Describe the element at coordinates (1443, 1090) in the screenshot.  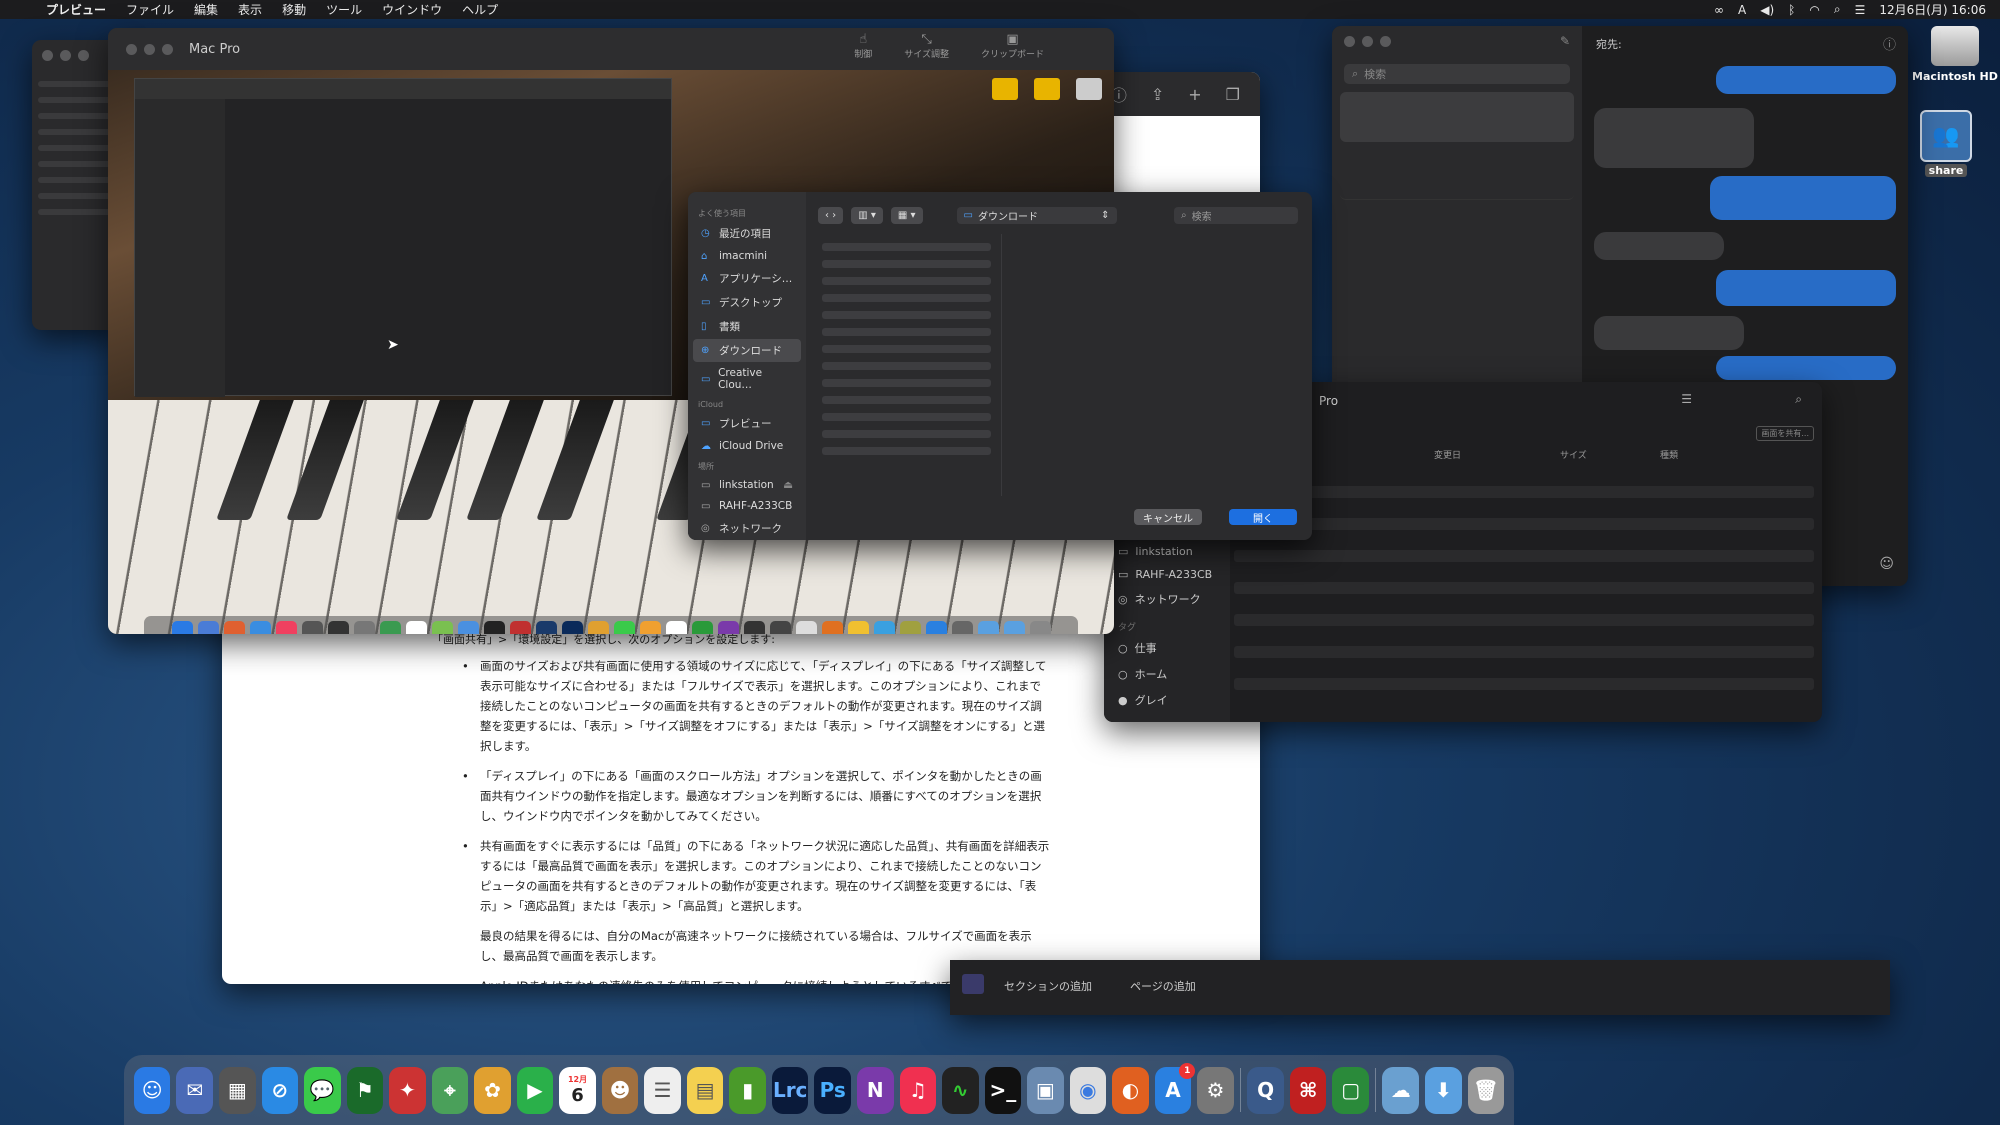
I see `downloads-folder-icon: ⬇` at that location.